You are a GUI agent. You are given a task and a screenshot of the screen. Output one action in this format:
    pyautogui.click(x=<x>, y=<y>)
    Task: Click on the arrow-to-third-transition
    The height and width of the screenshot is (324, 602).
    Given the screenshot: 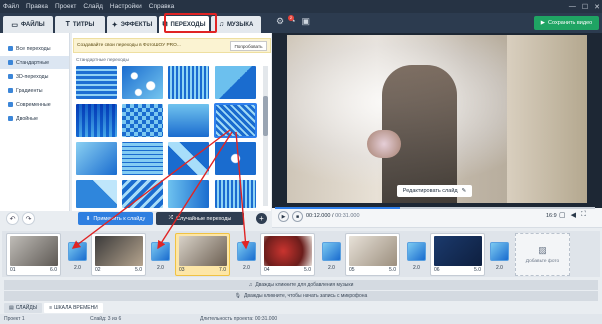 What is the action you would take?
    pyautogui.click(x=242, y=190)
    